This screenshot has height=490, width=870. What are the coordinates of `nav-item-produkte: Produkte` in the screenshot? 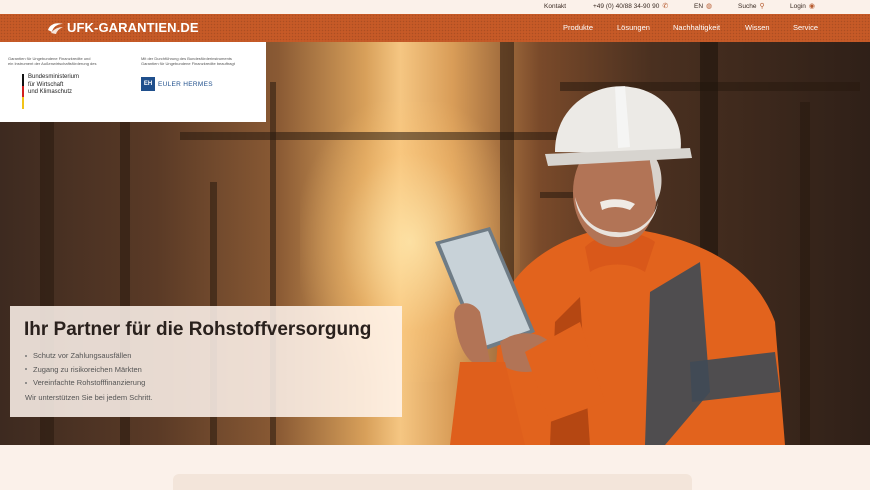 It's located at (578, 27).